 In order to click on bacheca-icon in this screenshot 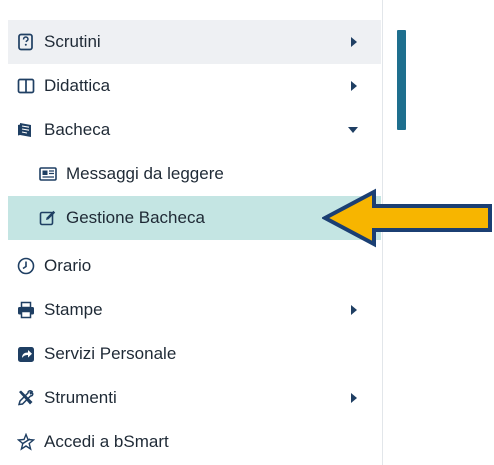, I will do `click(26, 130)`.